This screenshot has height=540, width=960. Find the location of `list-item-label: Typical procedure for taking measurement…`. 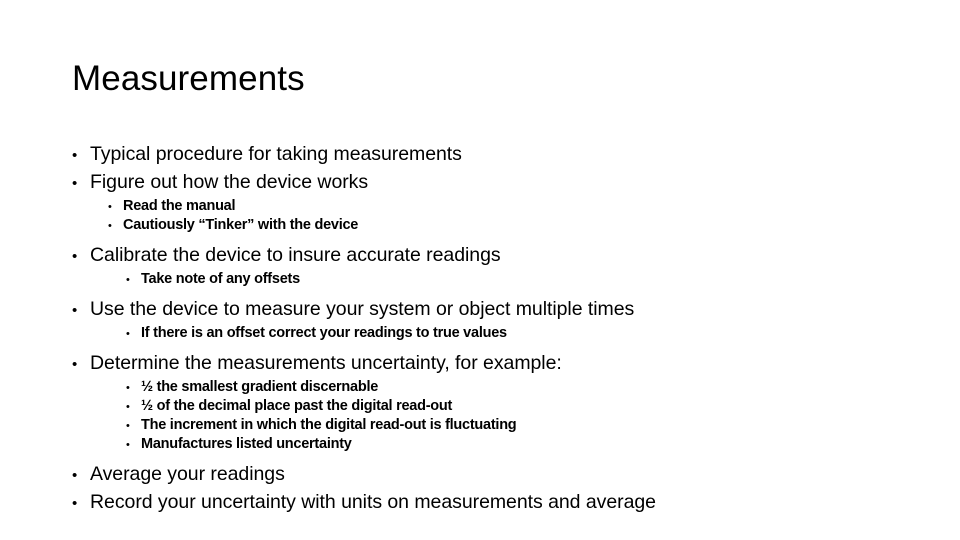

list-item-label: Typical procedure for taking measurement… is located at coordinates (276, 154).